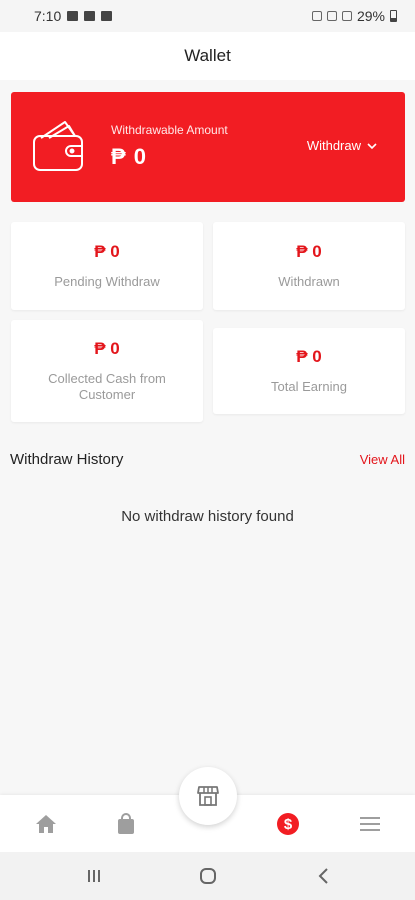 The height and width of the screenshot is (900, 415). What do you see at coordinates (208, 147) in the screenshot?
I see `wallet-card: Withdrawable Amount ₱ 0 Withdraw` at bounding box center [208, 147].